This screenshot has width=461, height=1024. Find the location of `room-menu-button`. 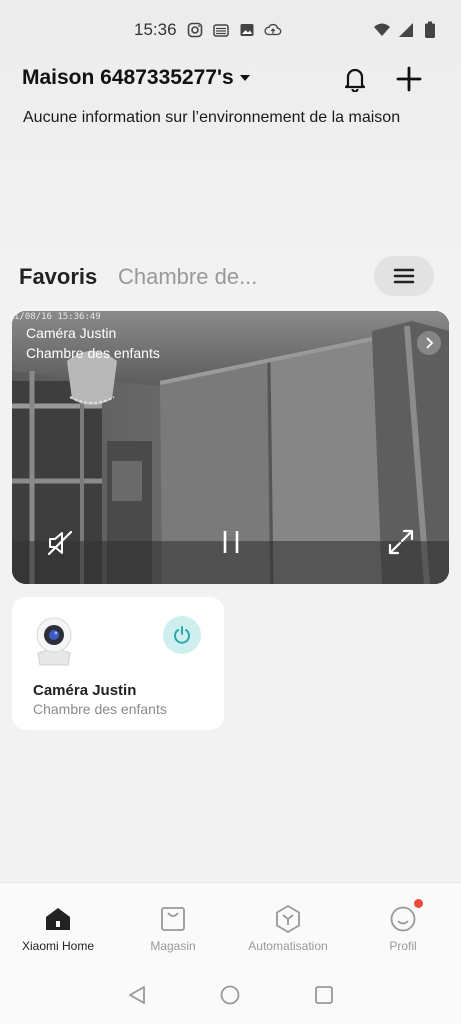

room-menu-button is located at coordinates (404, 276).